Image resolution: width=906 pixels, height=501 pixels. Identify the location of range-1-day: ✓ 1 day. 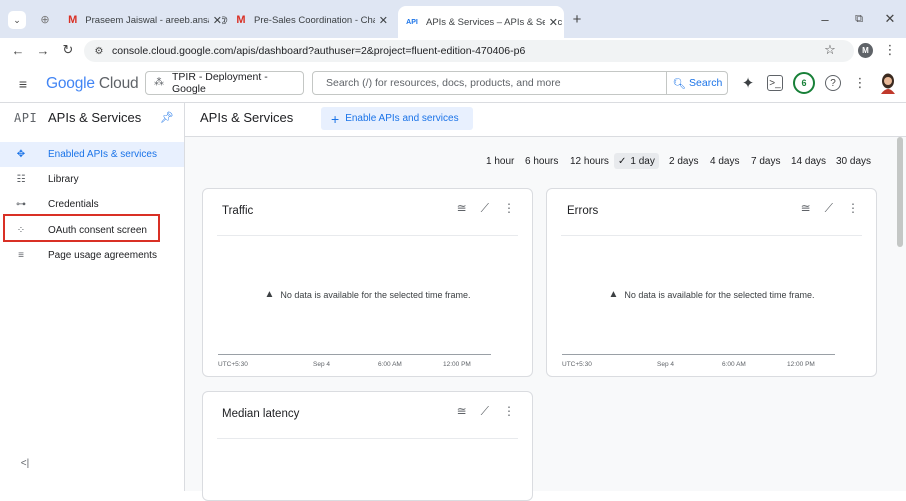
(636, 161).